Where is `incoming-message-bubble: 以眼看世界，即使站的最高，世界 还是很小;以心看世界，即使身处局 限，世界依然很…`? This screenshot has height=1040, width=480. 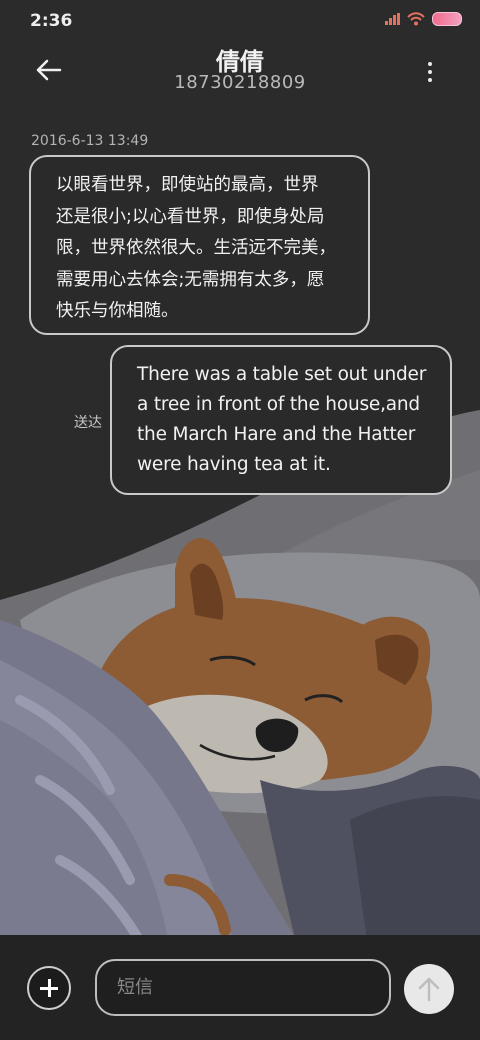 incoming-message-bubble: 以眼看世界，即使站的最高，世界 还是很小;以心看世界，即使身处局 限，世界依然很… is located at coordinates (199, 245).